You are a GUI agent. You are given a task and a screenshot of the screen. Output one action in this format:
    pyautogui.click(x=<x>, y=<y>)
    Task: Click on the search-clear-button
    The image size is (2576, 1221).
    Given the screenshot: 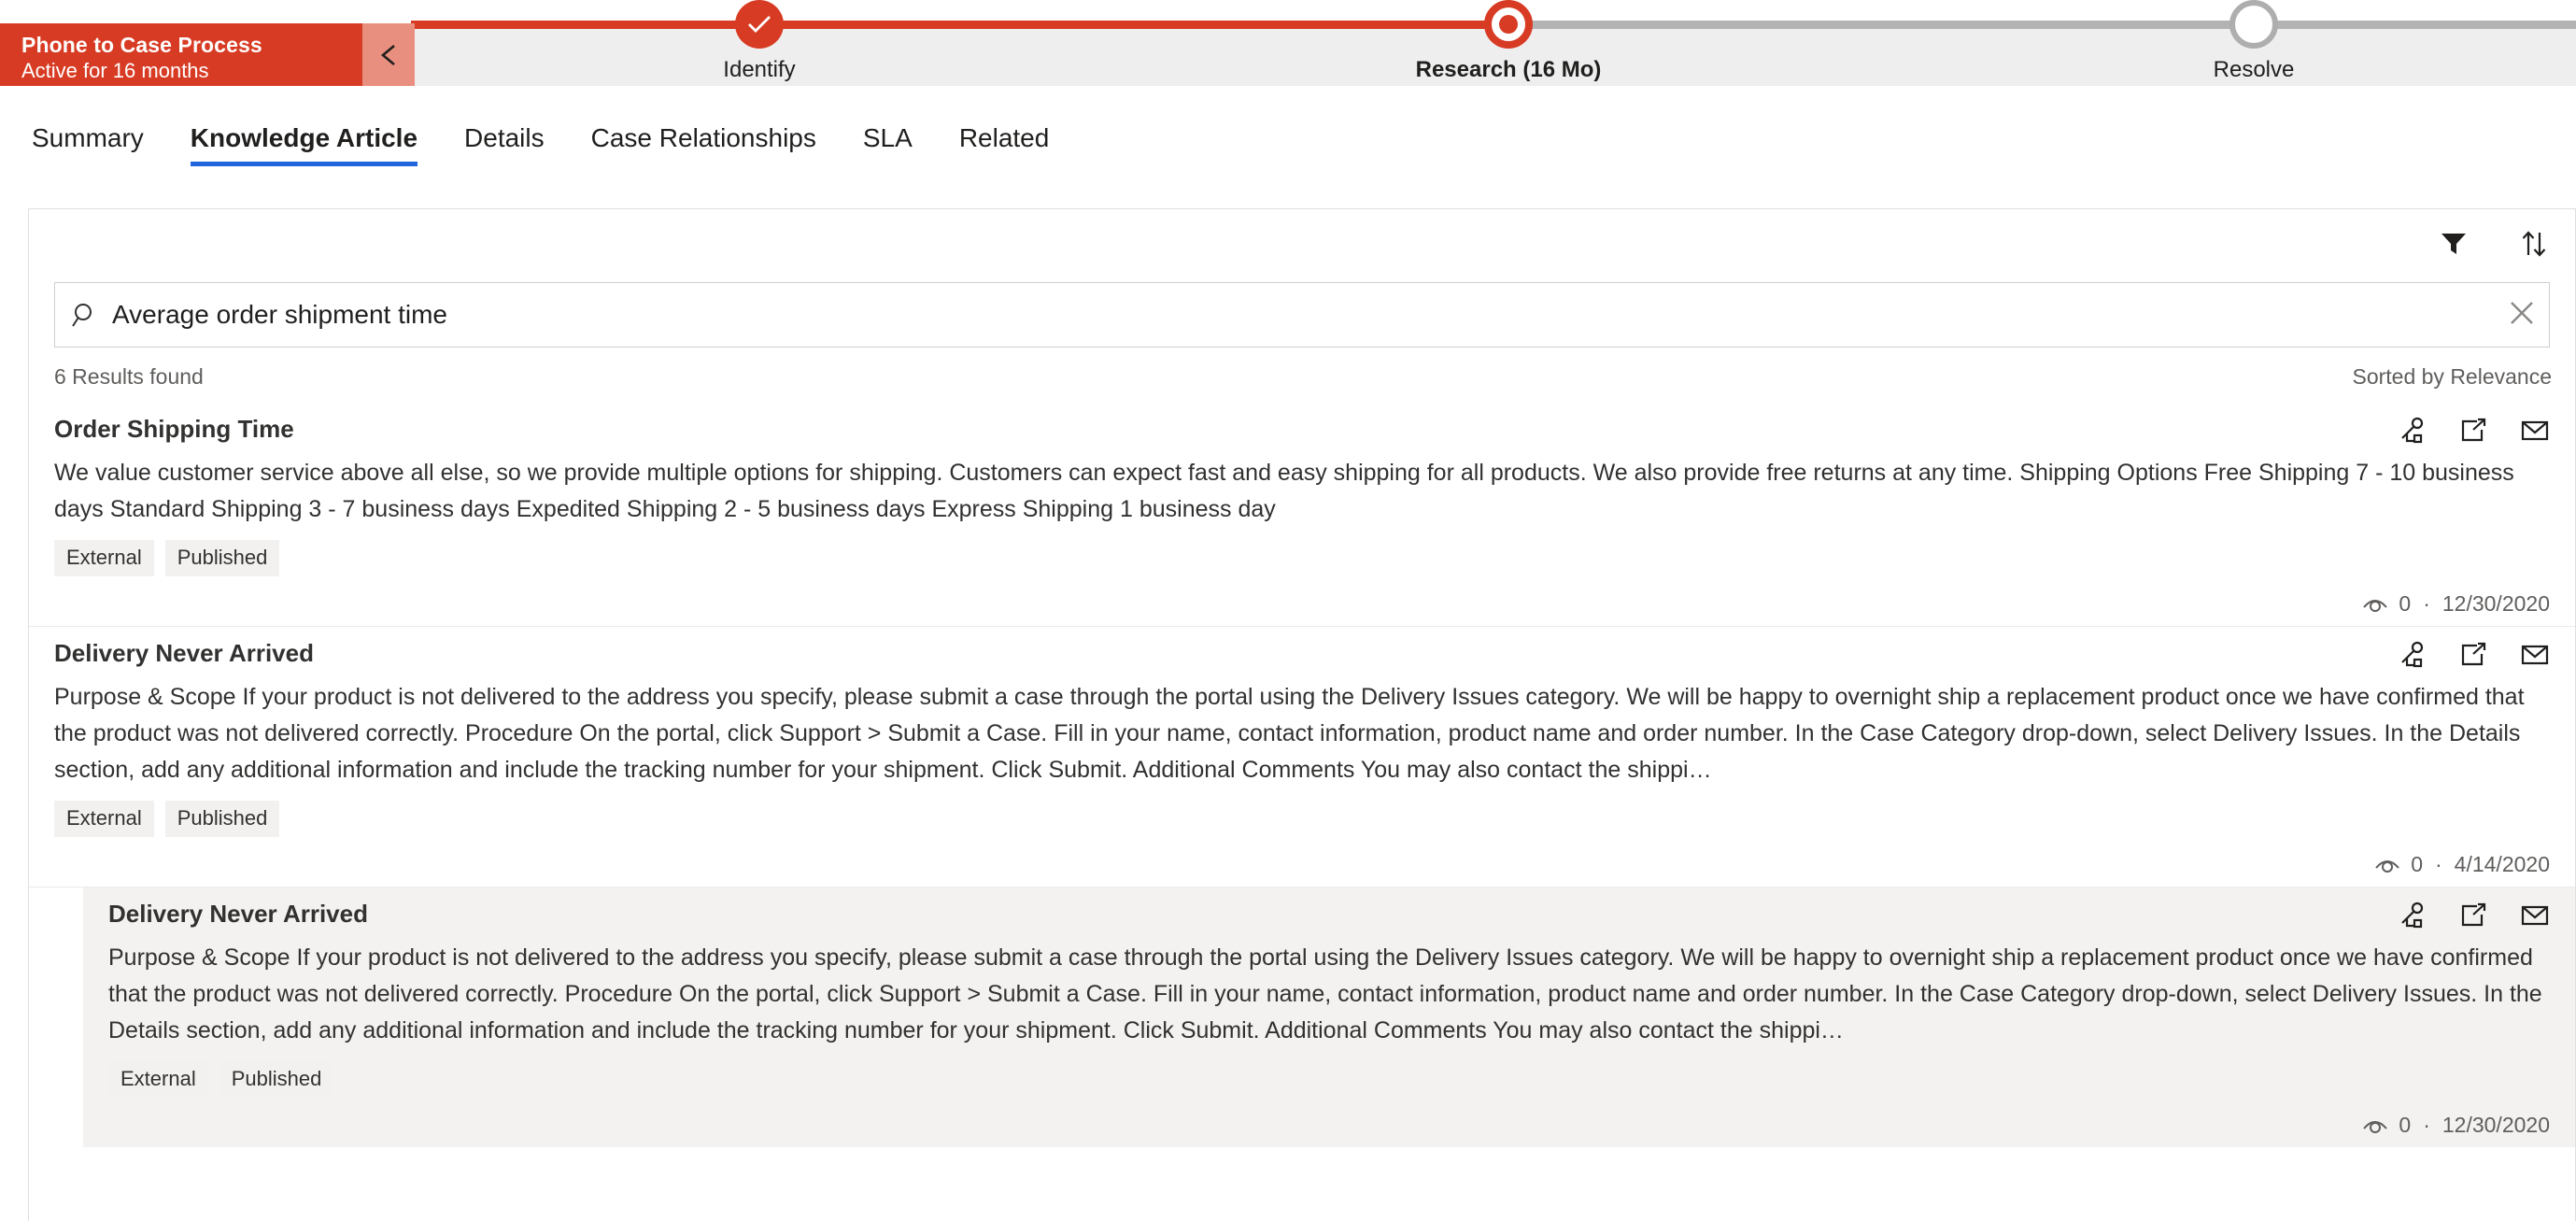 What is the action you would take?
    pyautogui.click(x=2522, y=315)
    